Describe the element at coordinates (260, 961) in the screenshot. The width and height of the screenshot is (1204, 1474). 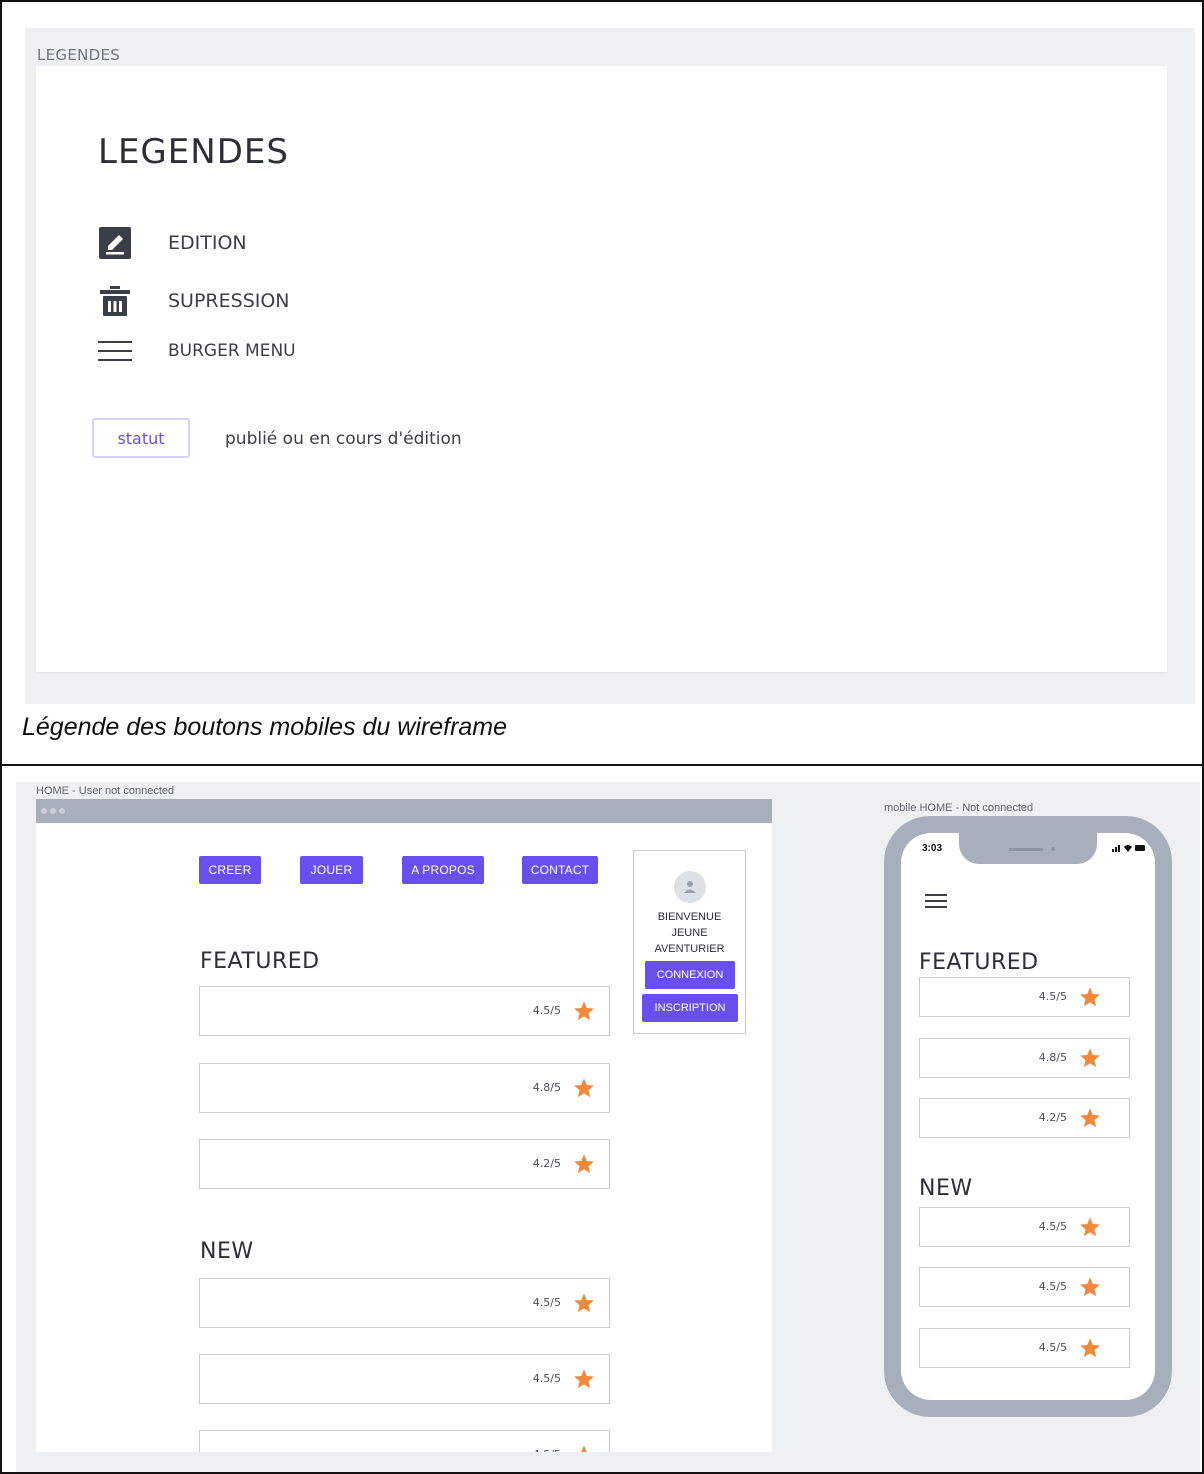
I see `featured-title: FEATURED` at that location.